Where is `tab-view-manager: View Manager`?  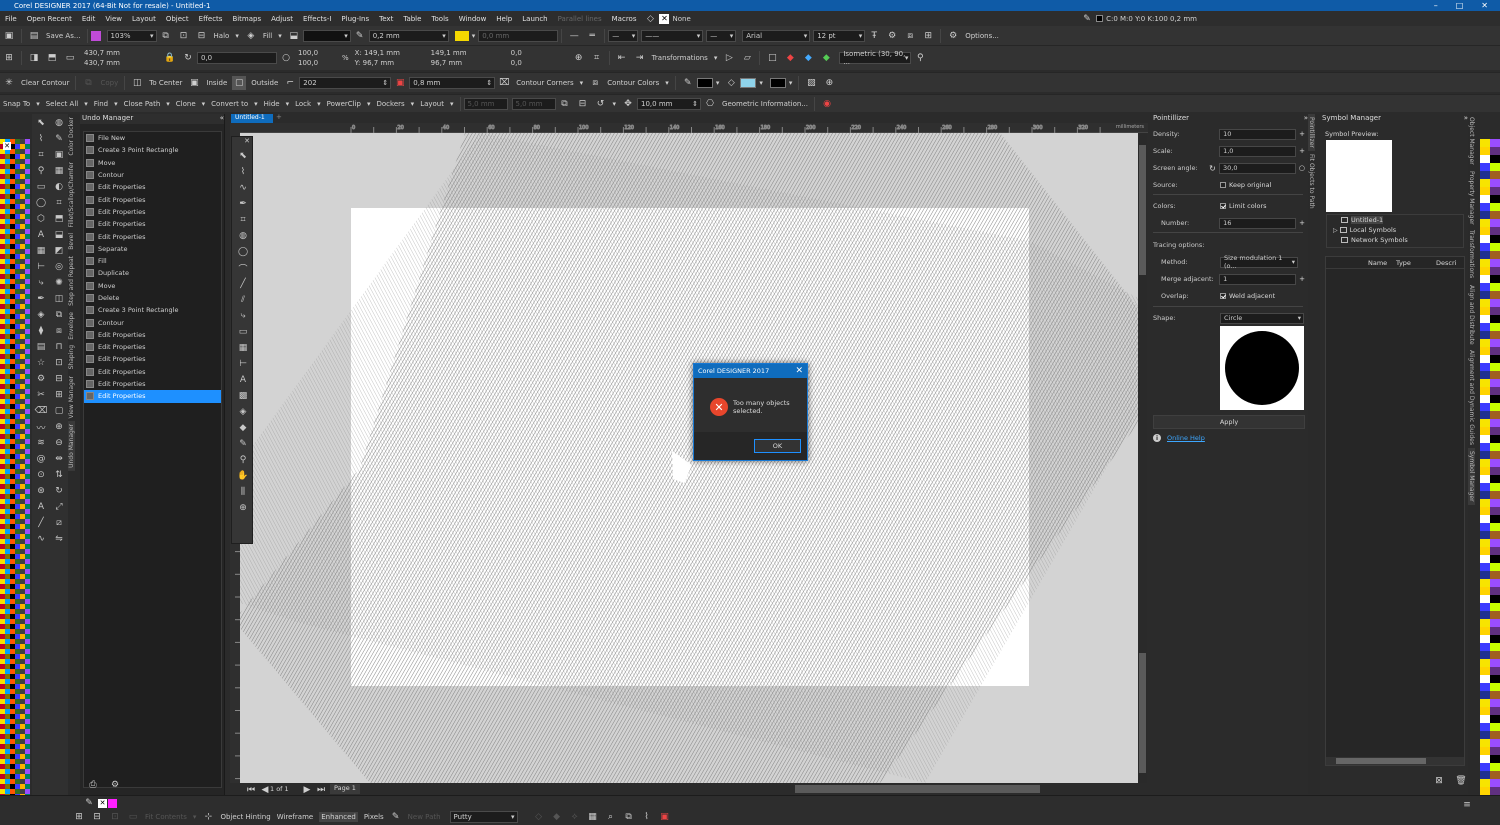
tab-view-manager: View Manager is located at coordinates (71, 397).